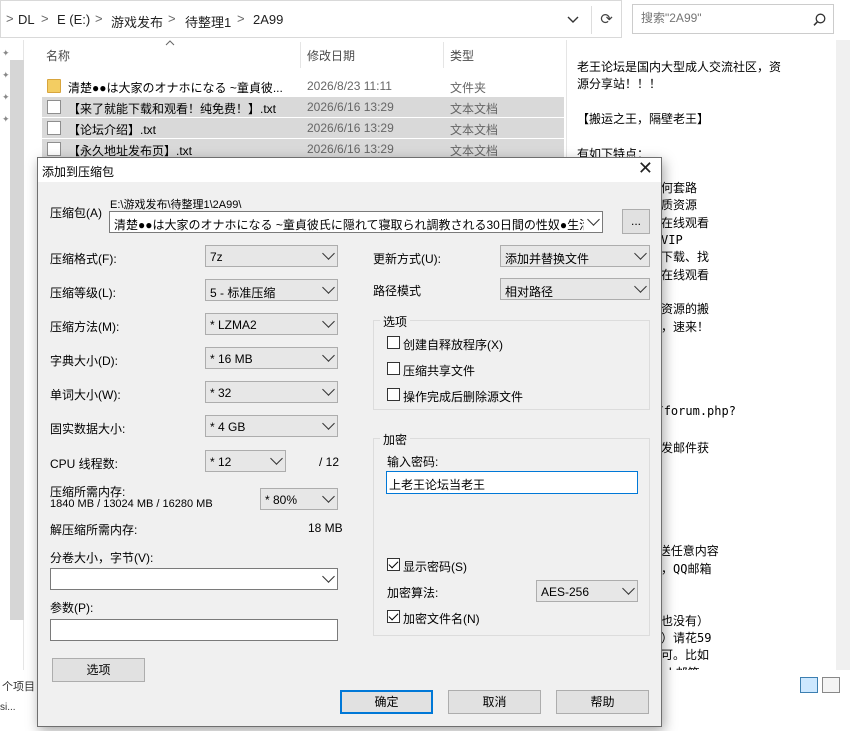  Describe the element at coordinates (331, 55) in the screenshot. I see `column-header-date: 修改日期` at that location.